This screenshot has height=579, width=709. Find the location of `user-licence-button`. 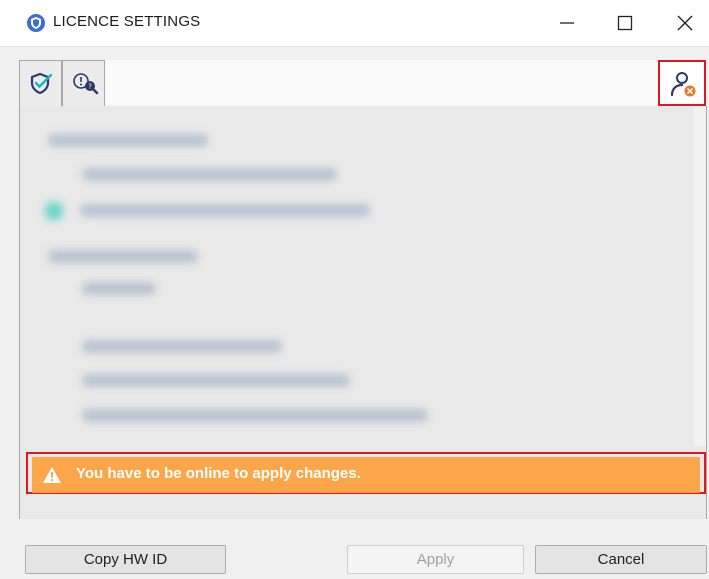

user-licence-button is located at coordinates (682, 83).